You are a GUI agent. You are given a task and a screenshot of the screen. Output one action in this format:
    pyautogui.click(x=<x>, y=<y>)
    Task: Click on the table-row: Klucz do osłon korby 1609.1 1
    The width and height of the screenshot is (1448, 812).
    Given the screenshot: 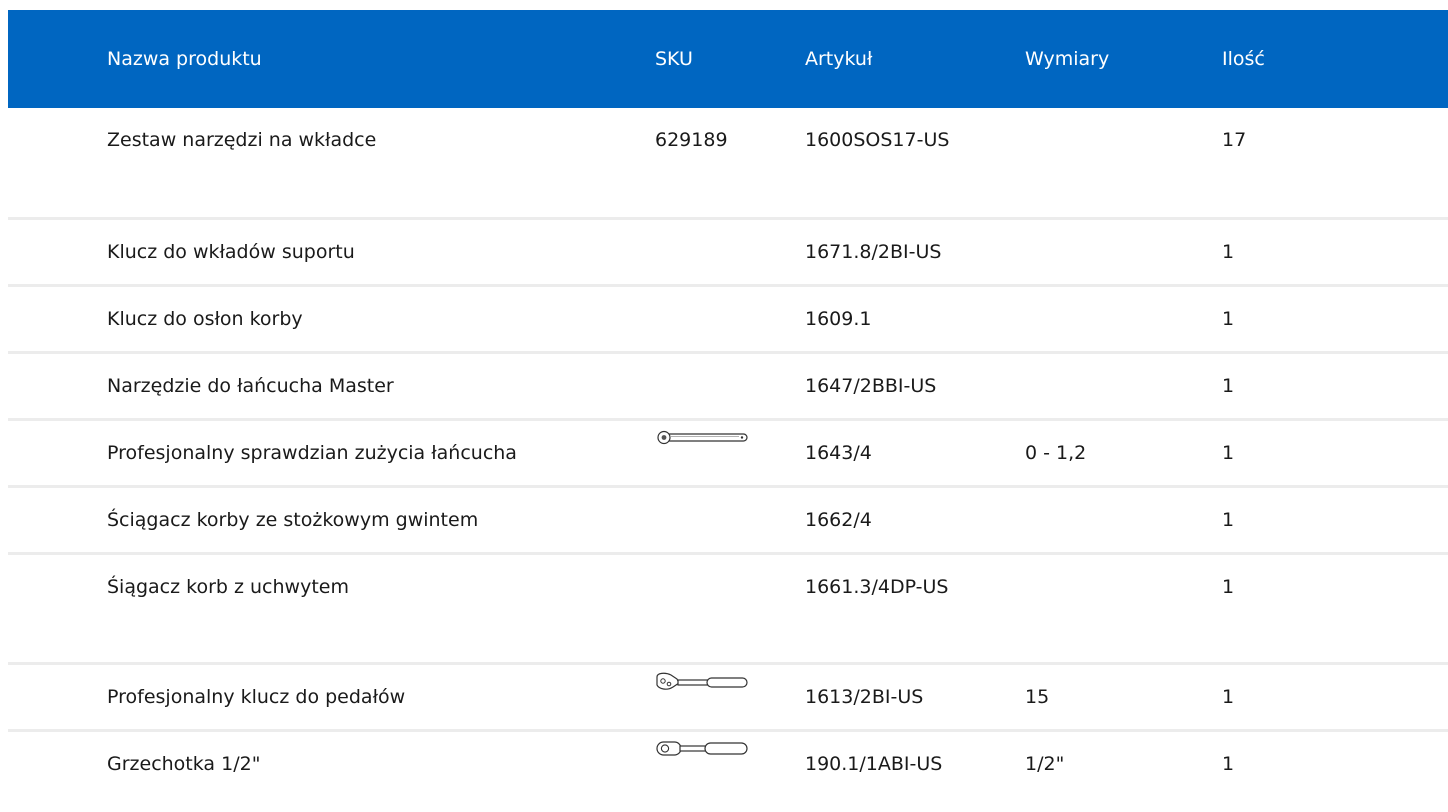 What is the action you would take?
    pyautogui.click(x=728, y=318)
    